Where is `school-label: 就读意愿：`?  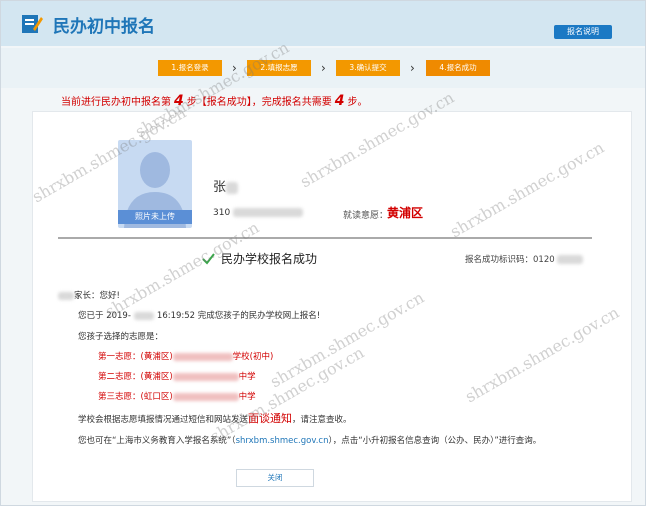
school-label: 就读意愿： is located at coordinates (366, 216).